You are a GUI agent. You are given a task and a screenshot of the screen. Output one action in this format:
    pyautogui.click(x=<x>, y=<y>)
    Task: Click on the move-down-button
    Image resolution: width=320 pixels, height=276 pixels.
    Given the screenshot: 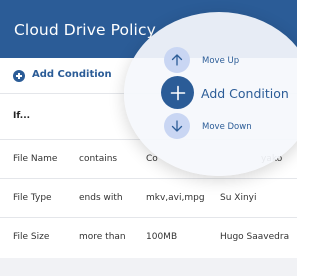 What is the action you would take?
    pyautogui.click(x=177, y=126)
    